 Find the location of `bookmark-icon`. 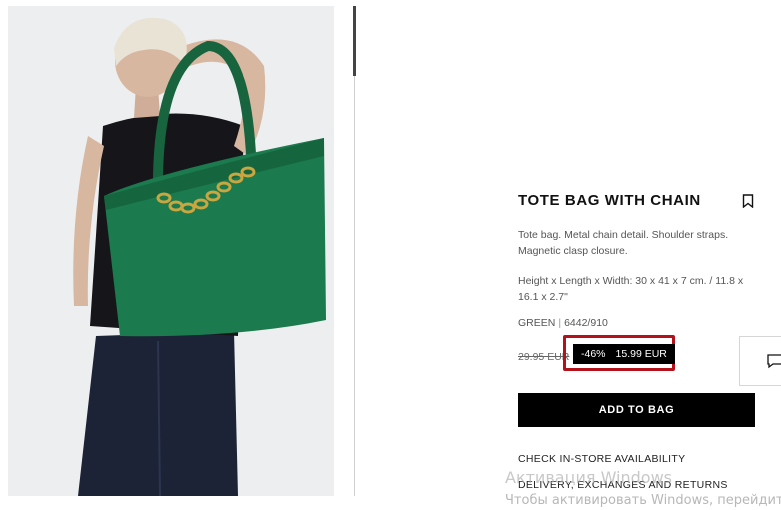

bookmark-icon is located at coordinates (748, 200).